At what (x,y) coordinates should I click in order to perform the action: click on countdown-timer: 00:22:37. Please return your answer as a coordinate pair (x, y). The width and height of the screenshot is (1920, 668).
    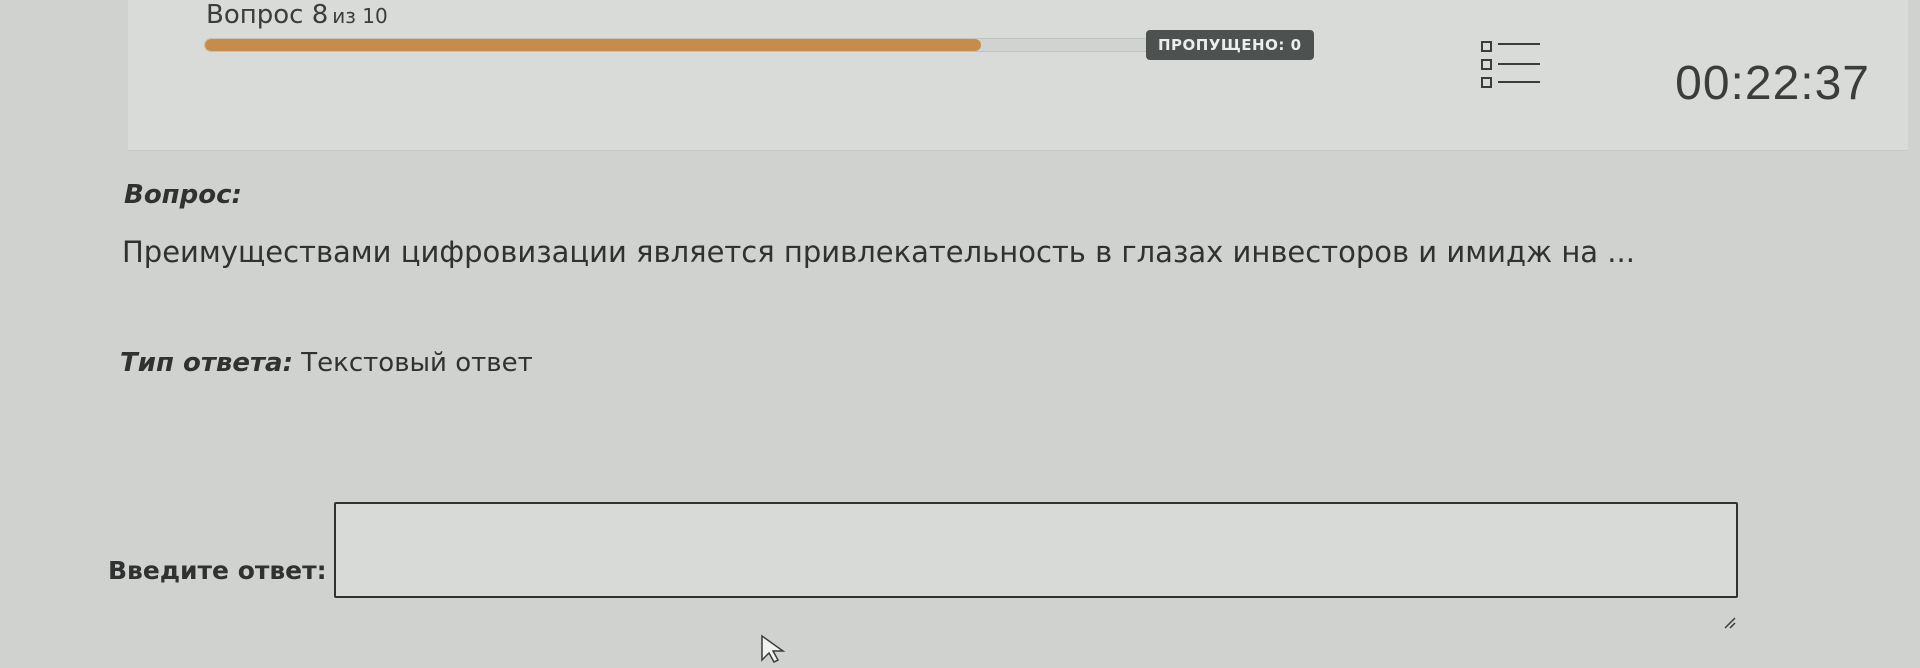
    Looking at the image, I should click on (1772, 83).